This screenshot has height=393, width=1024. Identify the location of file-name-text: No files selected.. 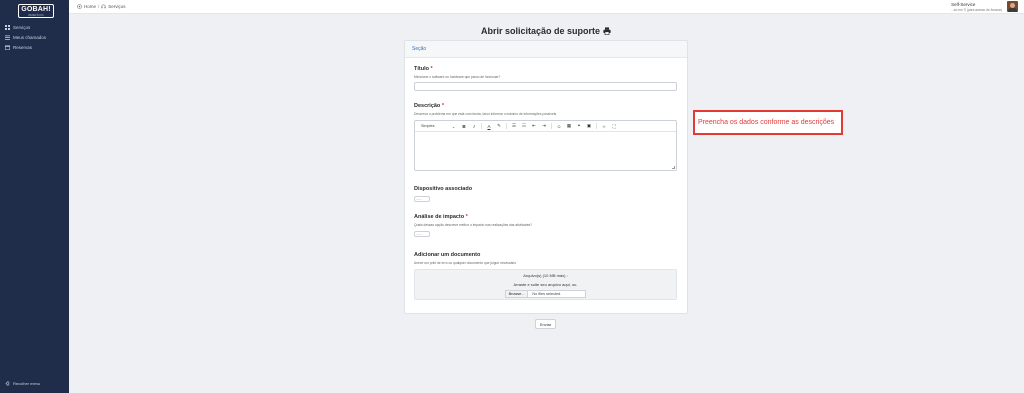
(547, 294).